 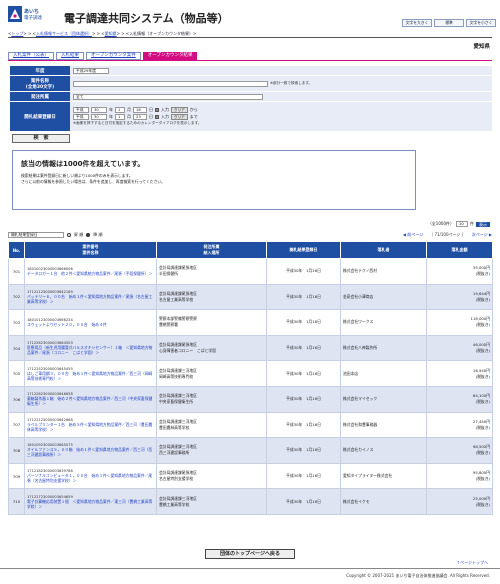 What do you see at coordinates (129, 116) in the screenshot?
I see `to-month-unit: 月` at bounding box center [129, 116].